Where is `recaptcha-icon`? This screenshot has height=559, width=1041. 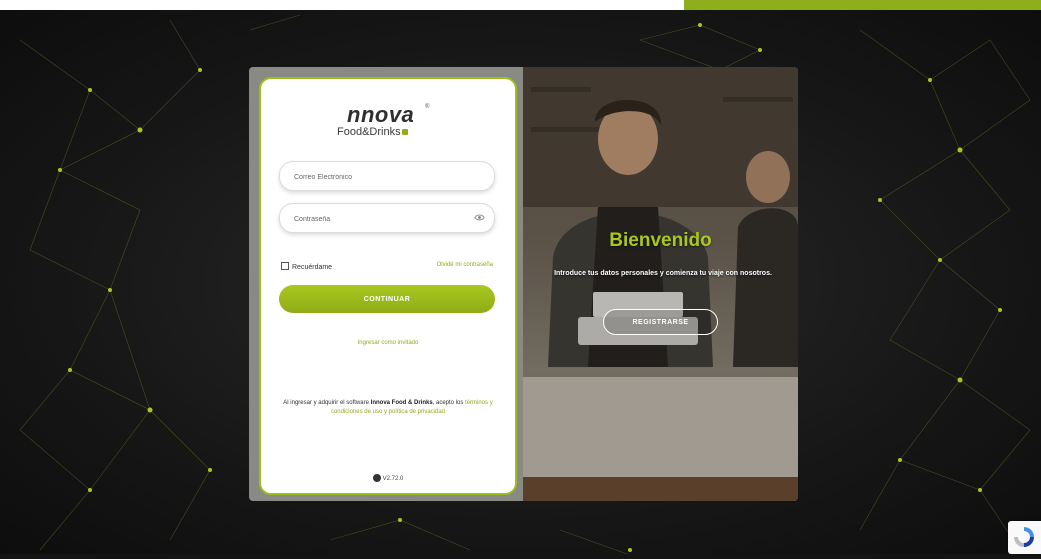
recaptcha-icon is located at coordinates (1024, 537).